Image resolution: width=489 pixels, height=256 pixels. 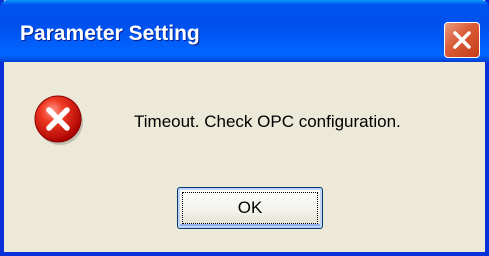 I want to click on close-button, so click(x=462, y=40).